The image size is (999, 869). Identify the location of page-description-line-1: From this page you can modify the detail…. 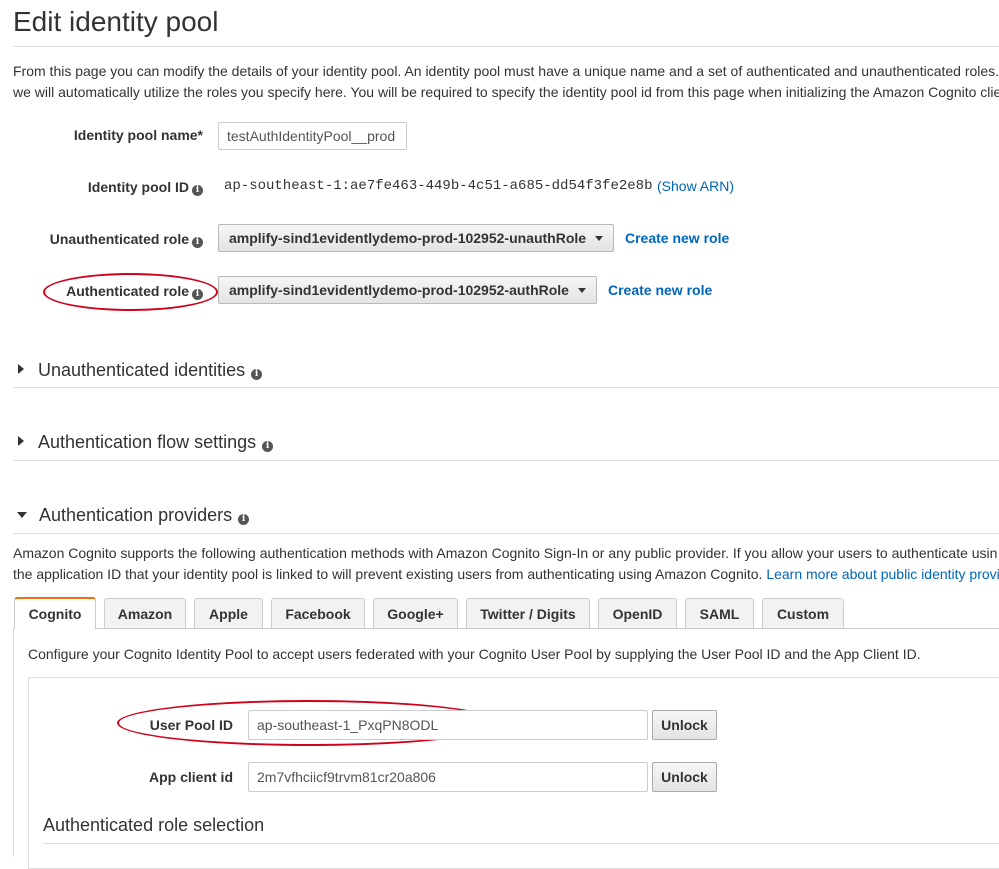
(506, 71).